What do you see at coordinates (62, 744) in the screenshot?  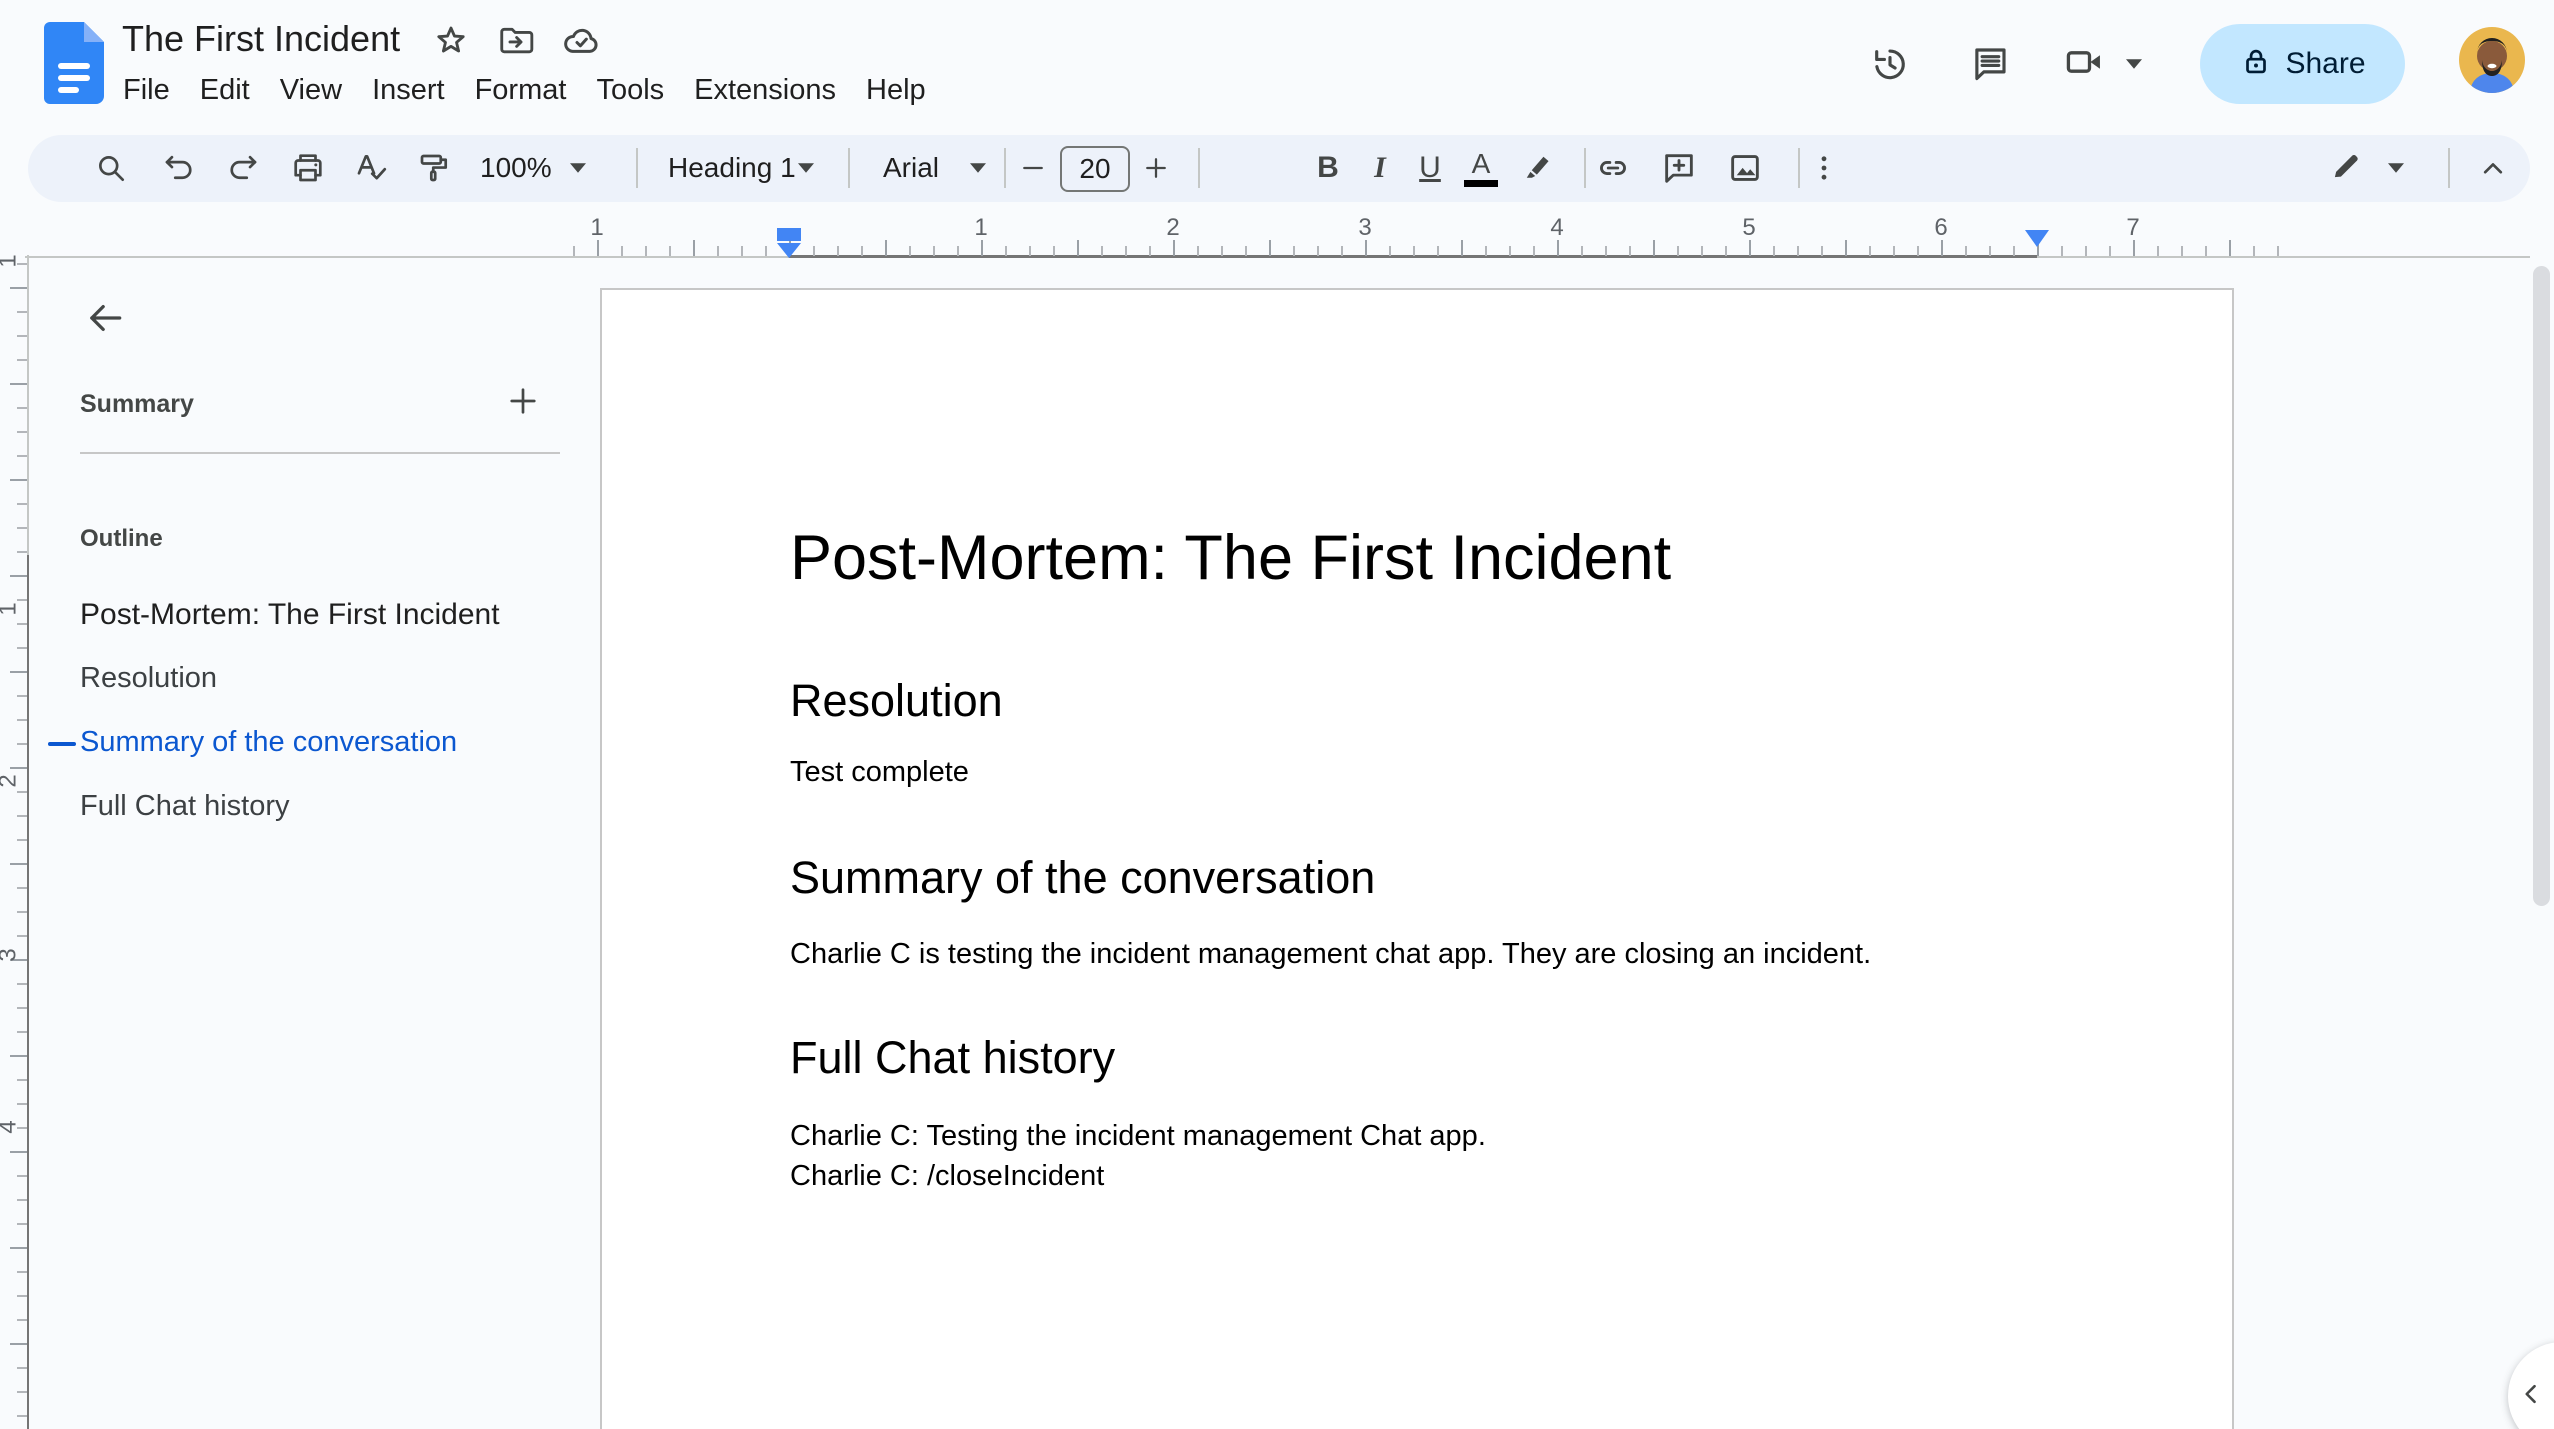 I see `active-outline-dash` at bounding box center [62, 744].